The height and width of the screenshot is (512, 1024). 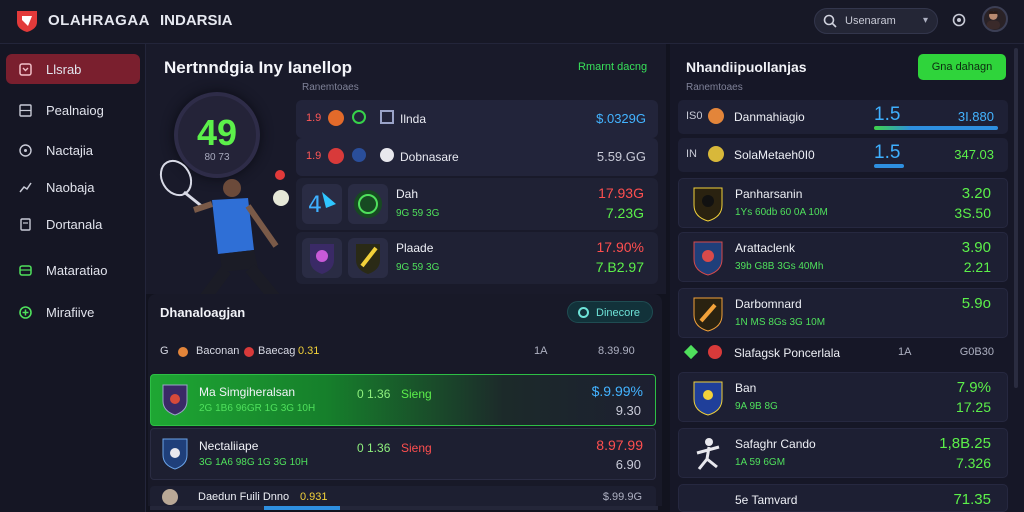 I want to click on odds-secondary: 2.21, so click(x=977, y=267).